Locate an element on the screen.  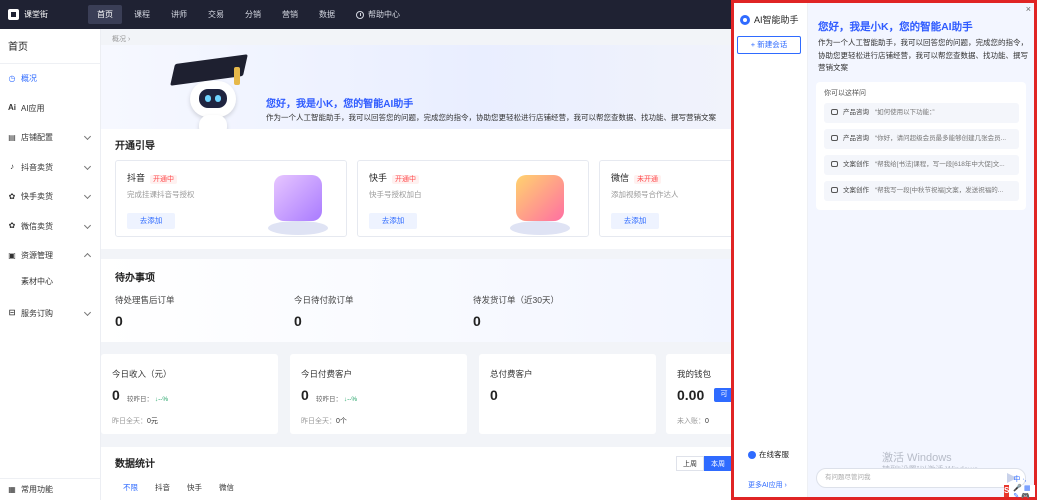
headset-icon is located at coordinates (752, 454).